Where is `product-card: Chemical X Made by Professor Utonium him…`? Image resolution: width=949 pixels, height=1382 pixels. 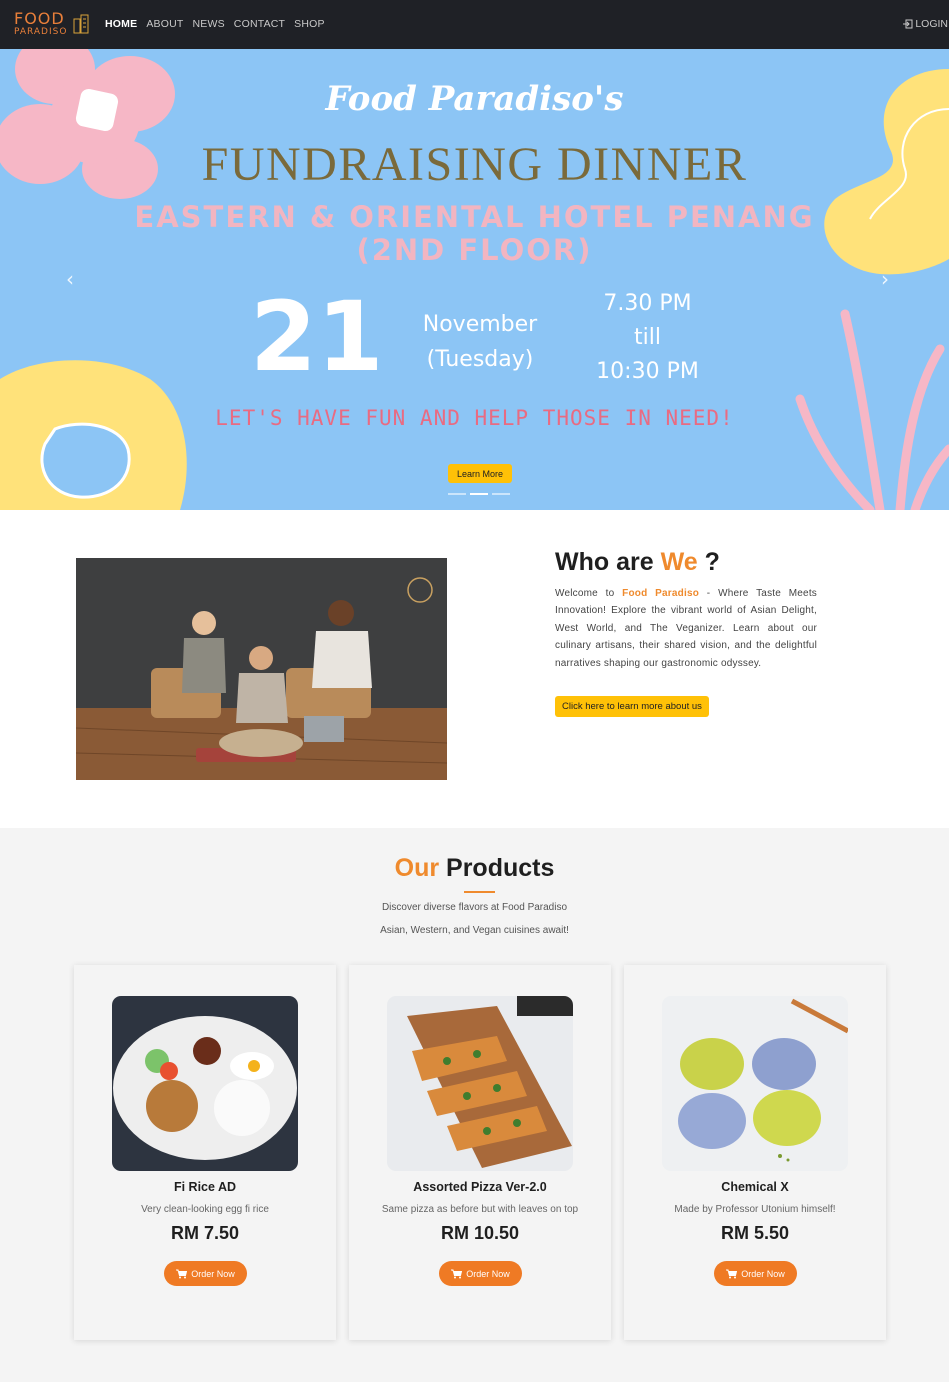
product-card: Chemical X Made by Professor Utonium him… is located at coordinates (755, 1152).